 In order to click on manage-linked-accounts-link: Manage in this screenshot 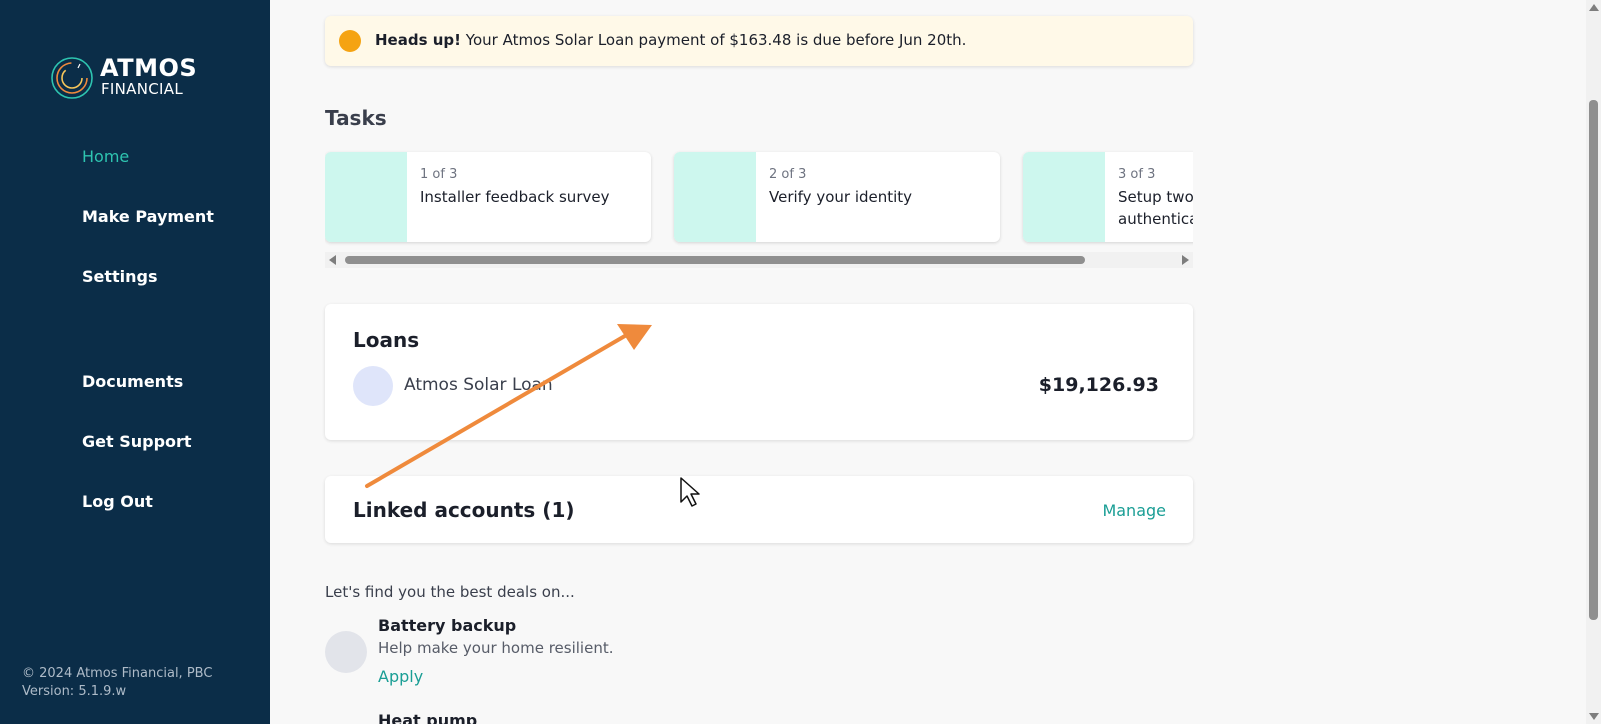, I will do `click(1134, 510)`.